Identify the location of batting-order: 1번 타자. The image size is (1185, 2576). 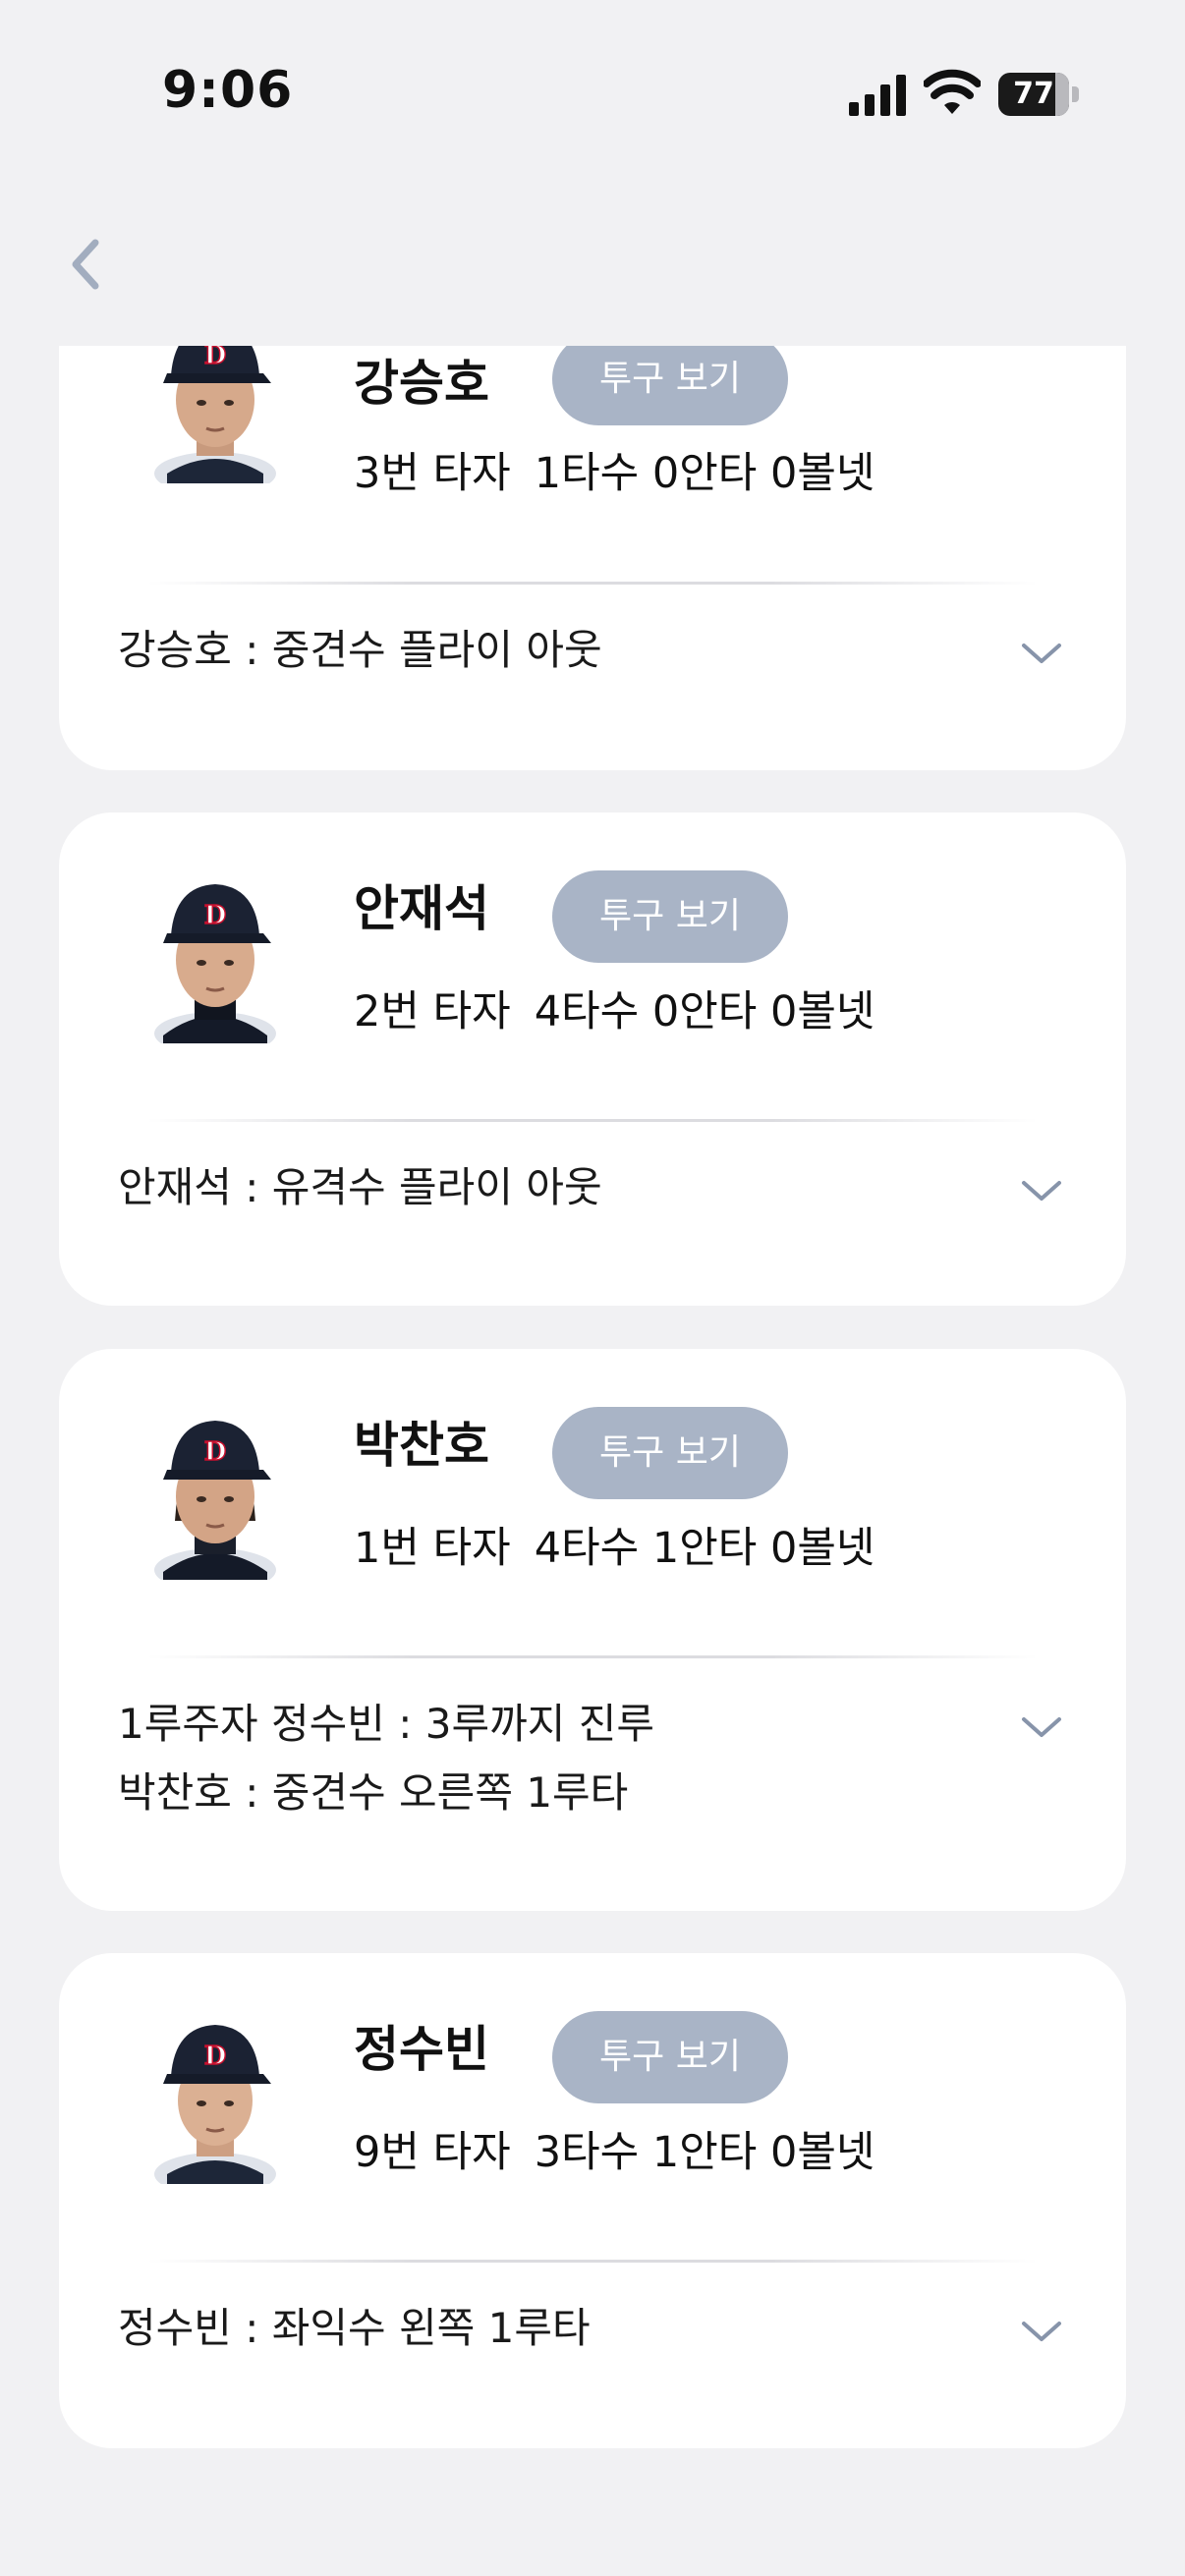
(433, 1548).